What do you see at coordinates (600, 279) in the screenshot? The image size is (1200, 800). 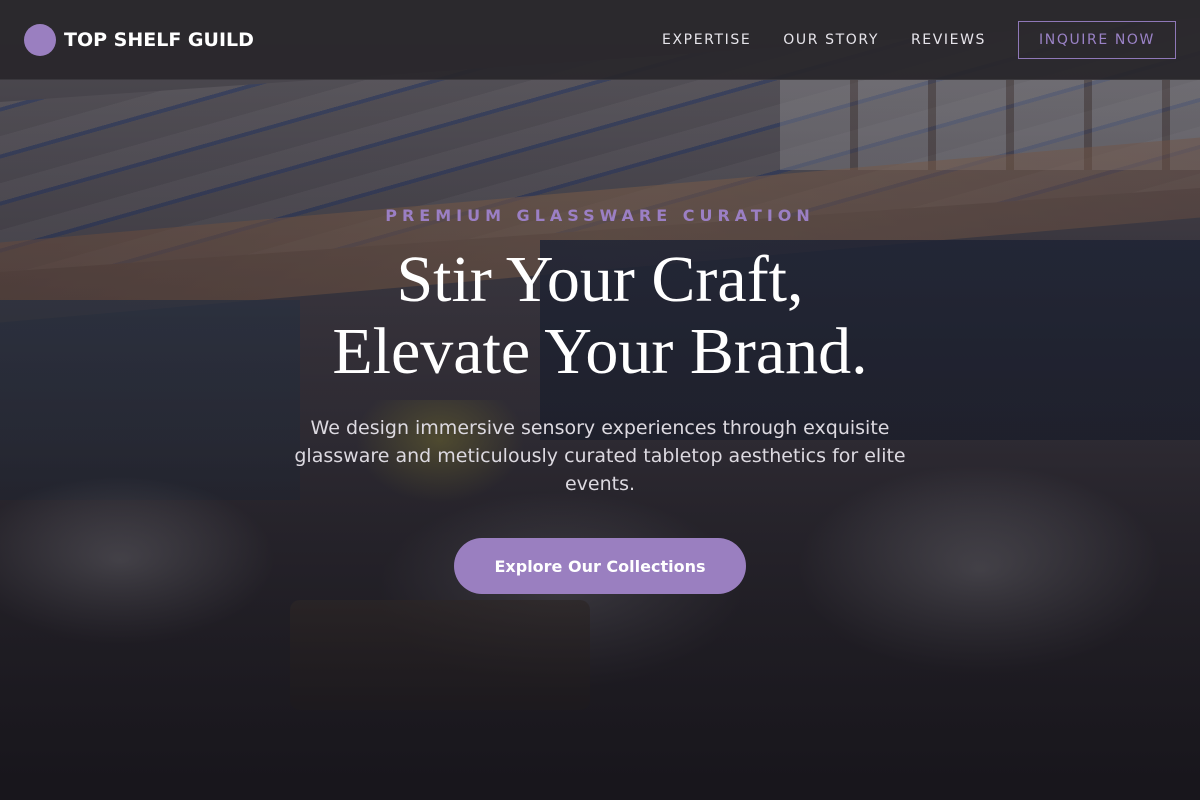 I see `headline-line-1: Stir Your Craft,` at bounding box center [600, 279].